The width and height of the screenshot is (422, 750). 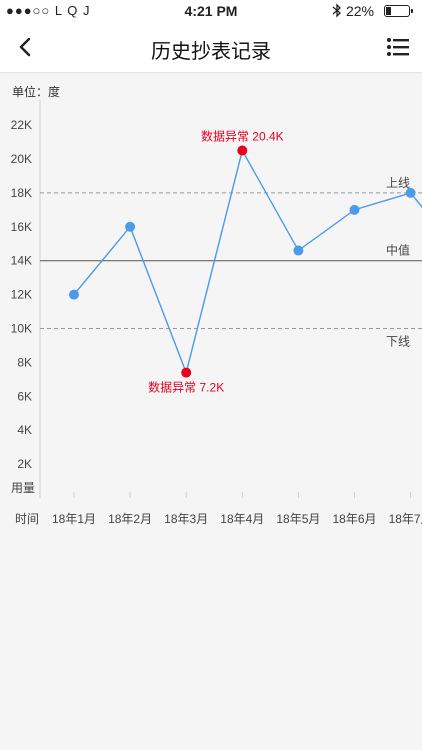 What do you see at coordinates (21, 125) in the screenshot?
I see `y-tick-label: 22K` at bounding box center [21, 125].